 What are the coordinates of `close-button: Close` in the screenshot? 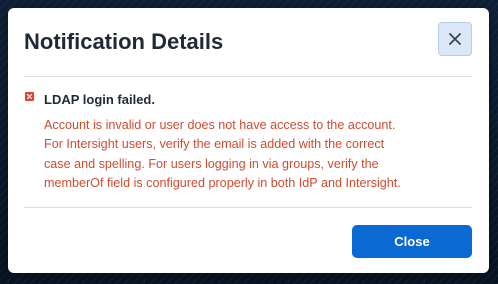 It's located at (412, 241).